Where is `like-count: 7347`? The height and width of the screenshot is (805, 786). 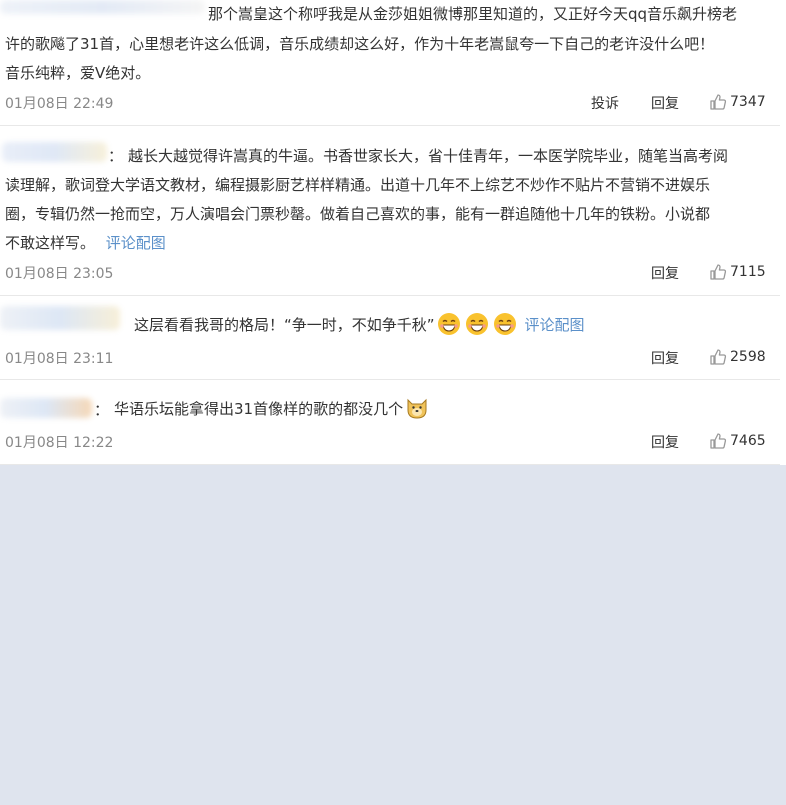
like-count: 7347 is located at coordinates (748, 102).